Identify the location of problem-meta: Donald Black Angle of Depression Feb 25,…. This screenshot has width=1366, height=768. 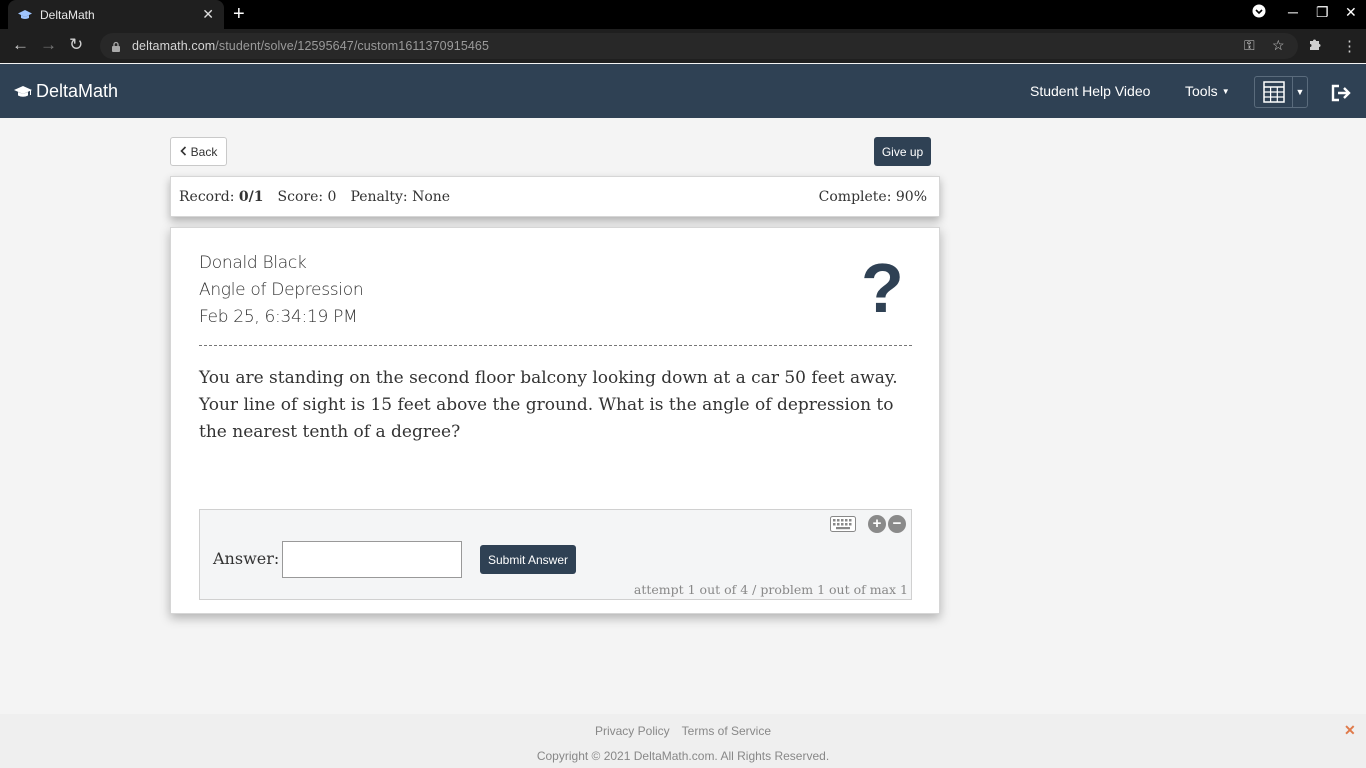
(281, 290).